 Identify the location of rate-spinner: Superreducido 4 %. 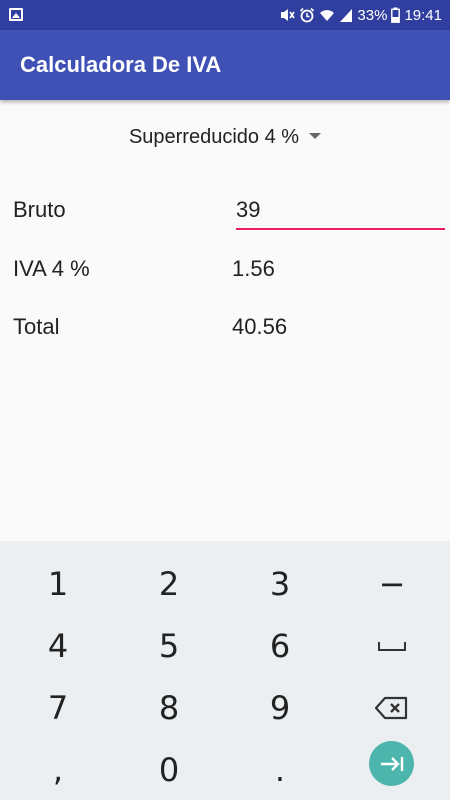
(225, 137).